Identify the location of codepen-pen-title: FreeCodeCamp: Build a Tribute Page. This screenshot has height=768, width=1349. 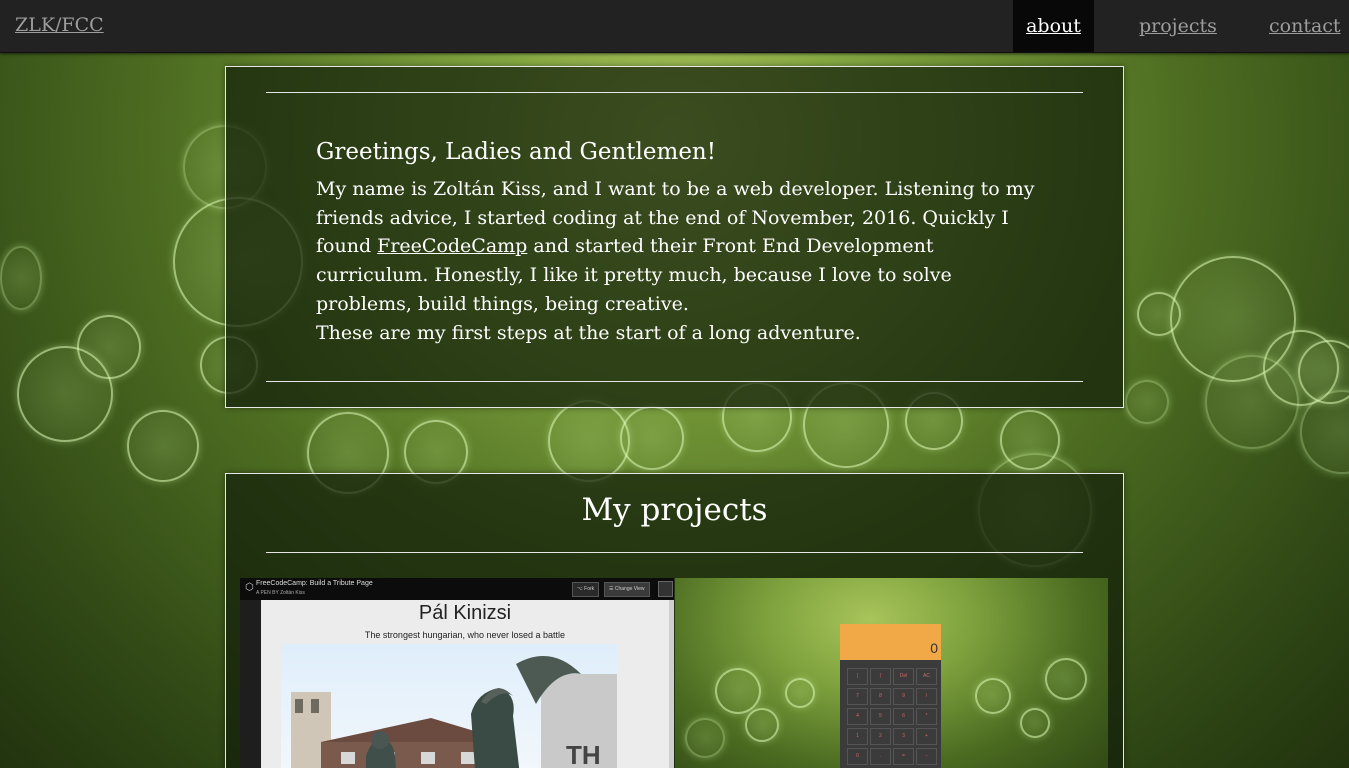
(314, 583).